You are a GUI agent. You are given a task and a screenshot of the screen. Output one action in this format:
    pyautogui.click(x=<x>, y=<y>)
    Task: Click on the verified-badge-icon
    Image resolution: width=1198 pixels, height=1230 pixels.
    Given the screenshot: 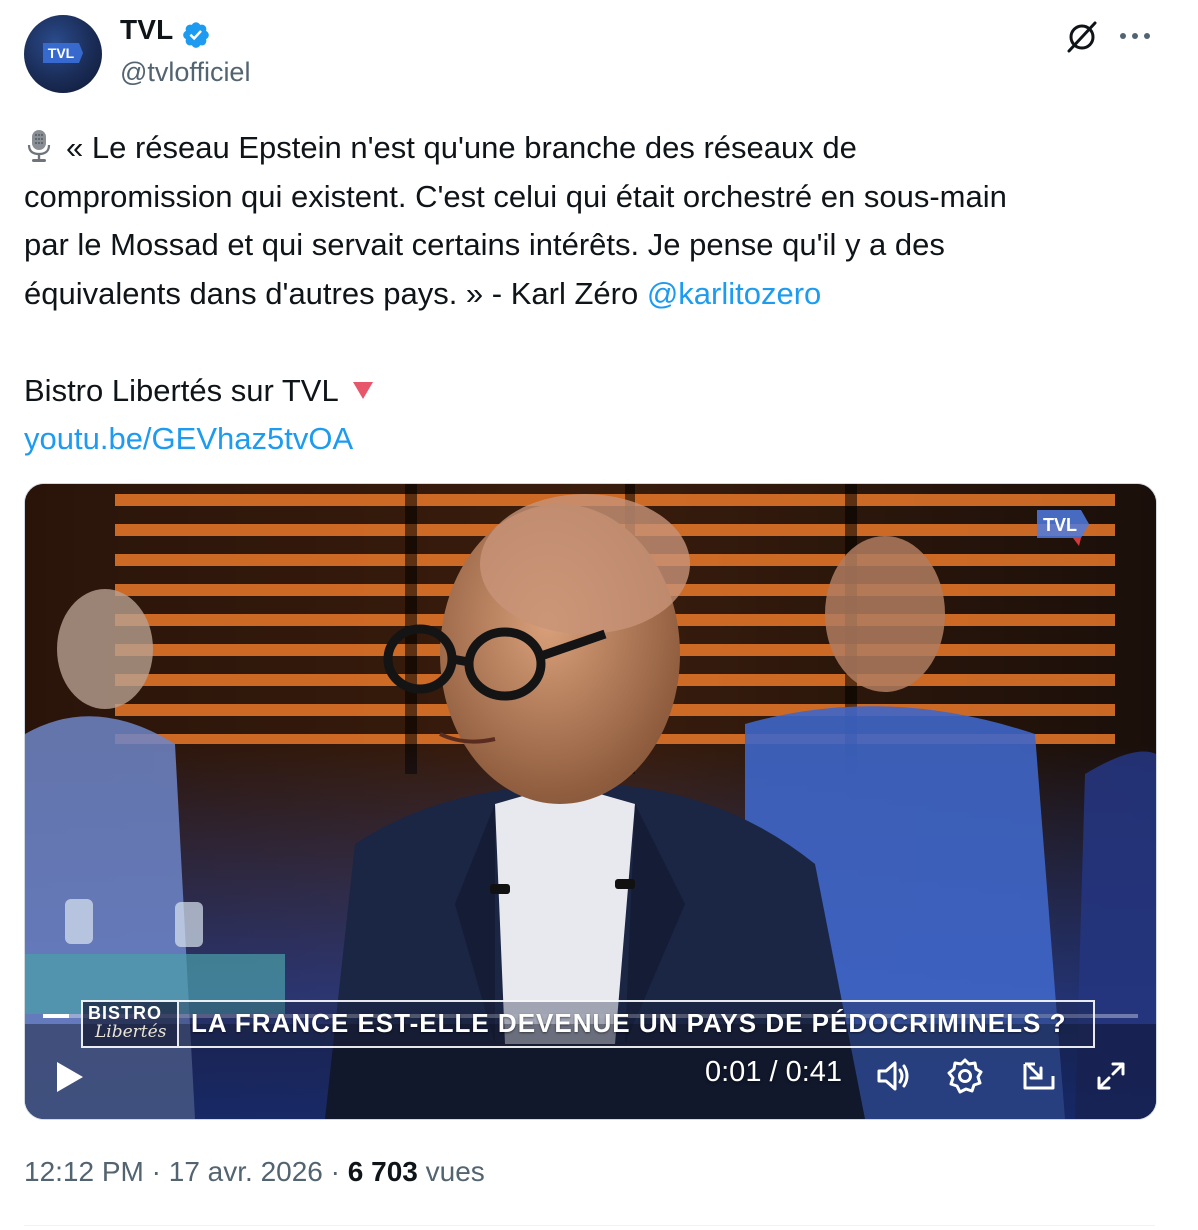 What is the action you would take?
    pyautogui.click(x=196, y=35)
    